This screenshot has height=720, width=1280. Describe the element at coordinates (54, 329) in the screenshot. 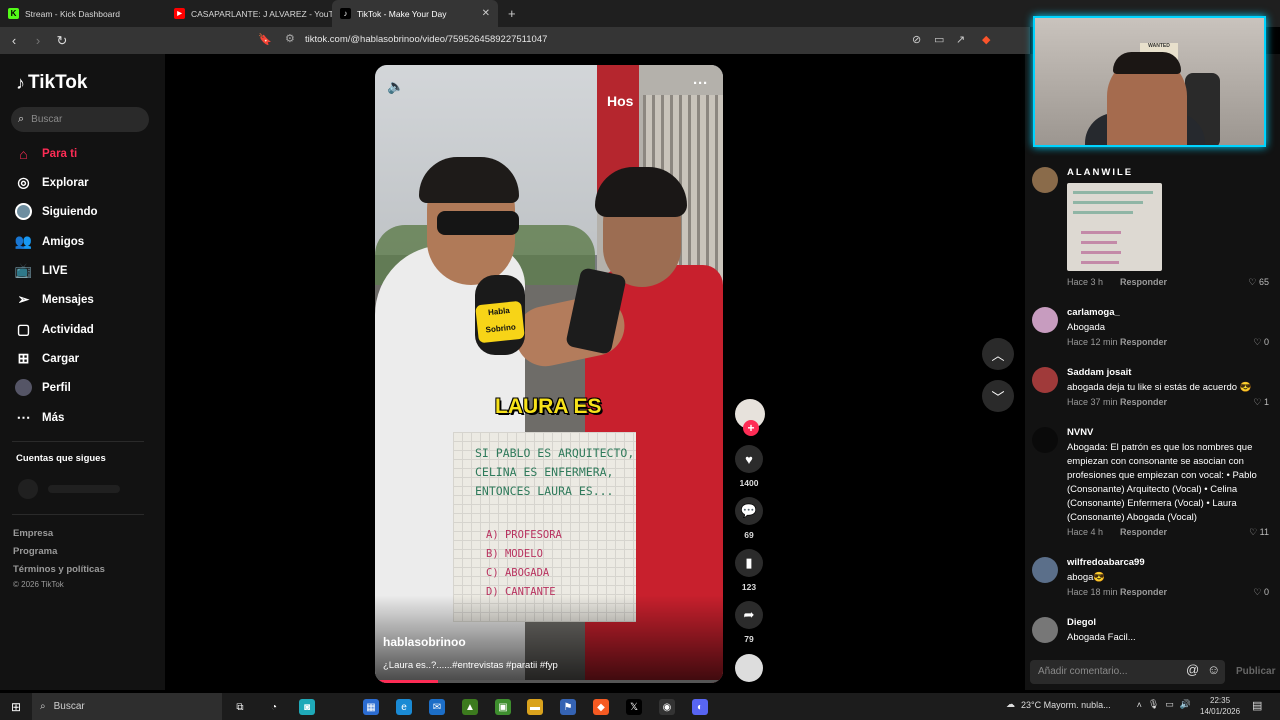

I see `nav-actividad: ▢ Actividad` at that location.